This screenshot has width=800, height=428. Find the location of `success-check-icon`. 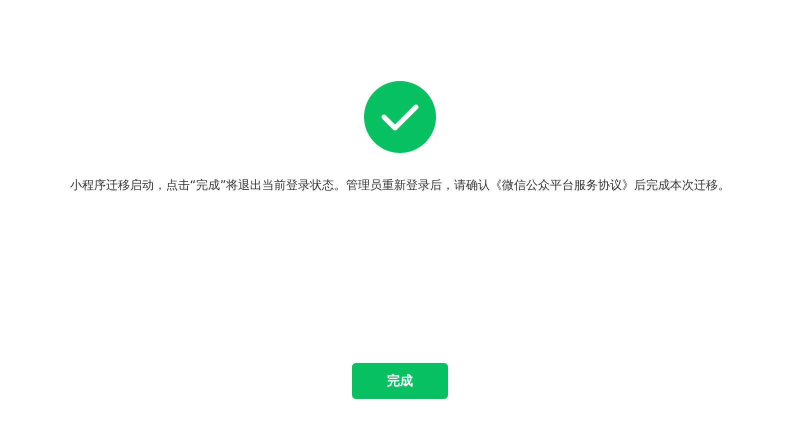

success-check-icon is located at coordinates (400, 117).